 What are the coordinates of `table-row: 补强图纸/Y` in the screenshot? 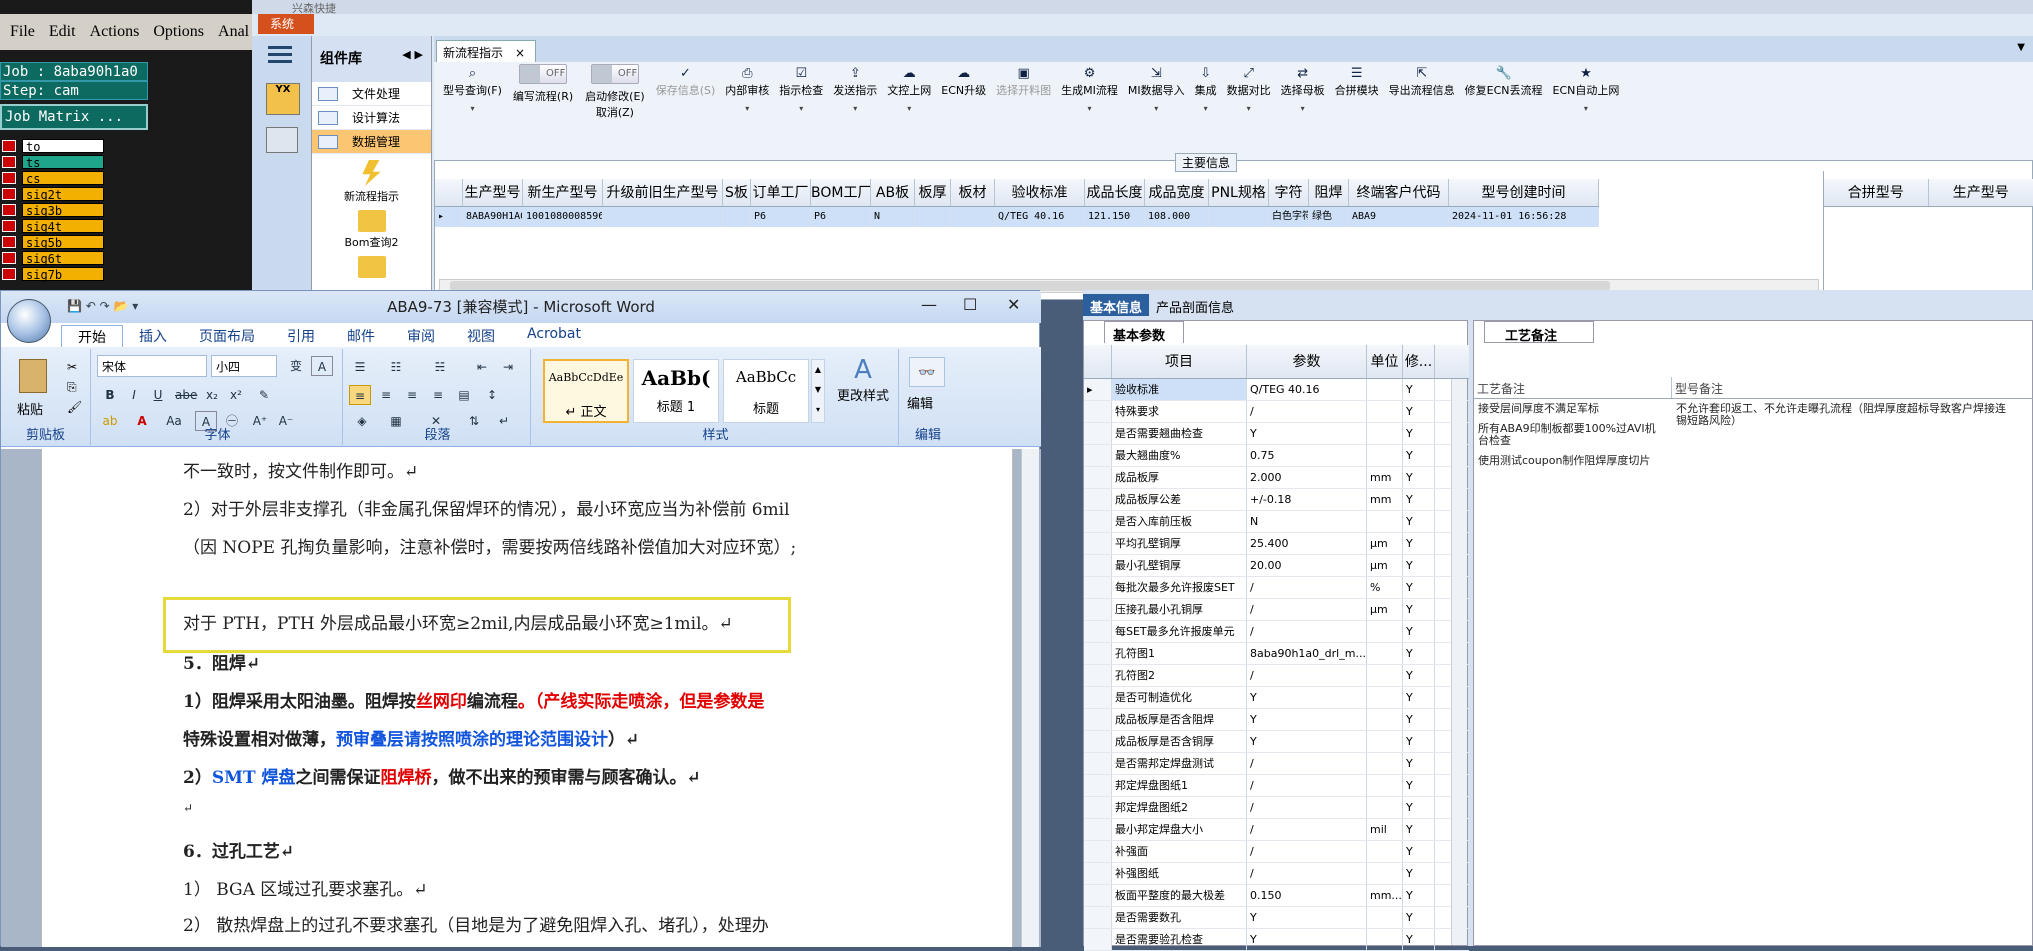 It's located at (1276, 874).